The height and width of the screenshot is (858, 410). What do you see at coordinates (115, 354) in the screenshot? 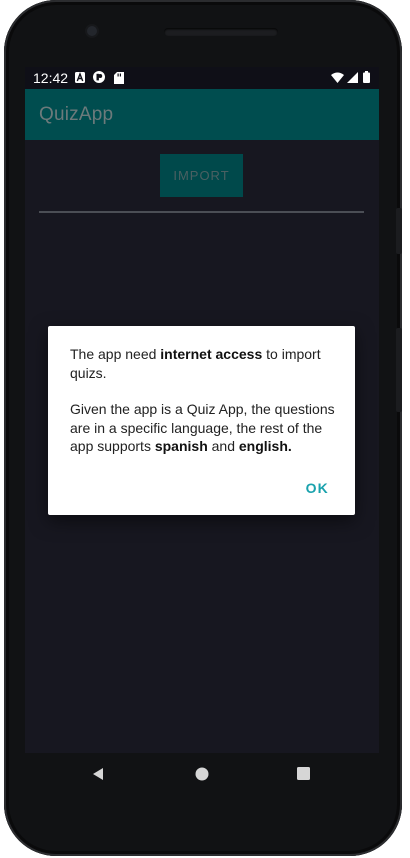
I see `dialog-text-segment: The app need` at bounding box center [115, 354].